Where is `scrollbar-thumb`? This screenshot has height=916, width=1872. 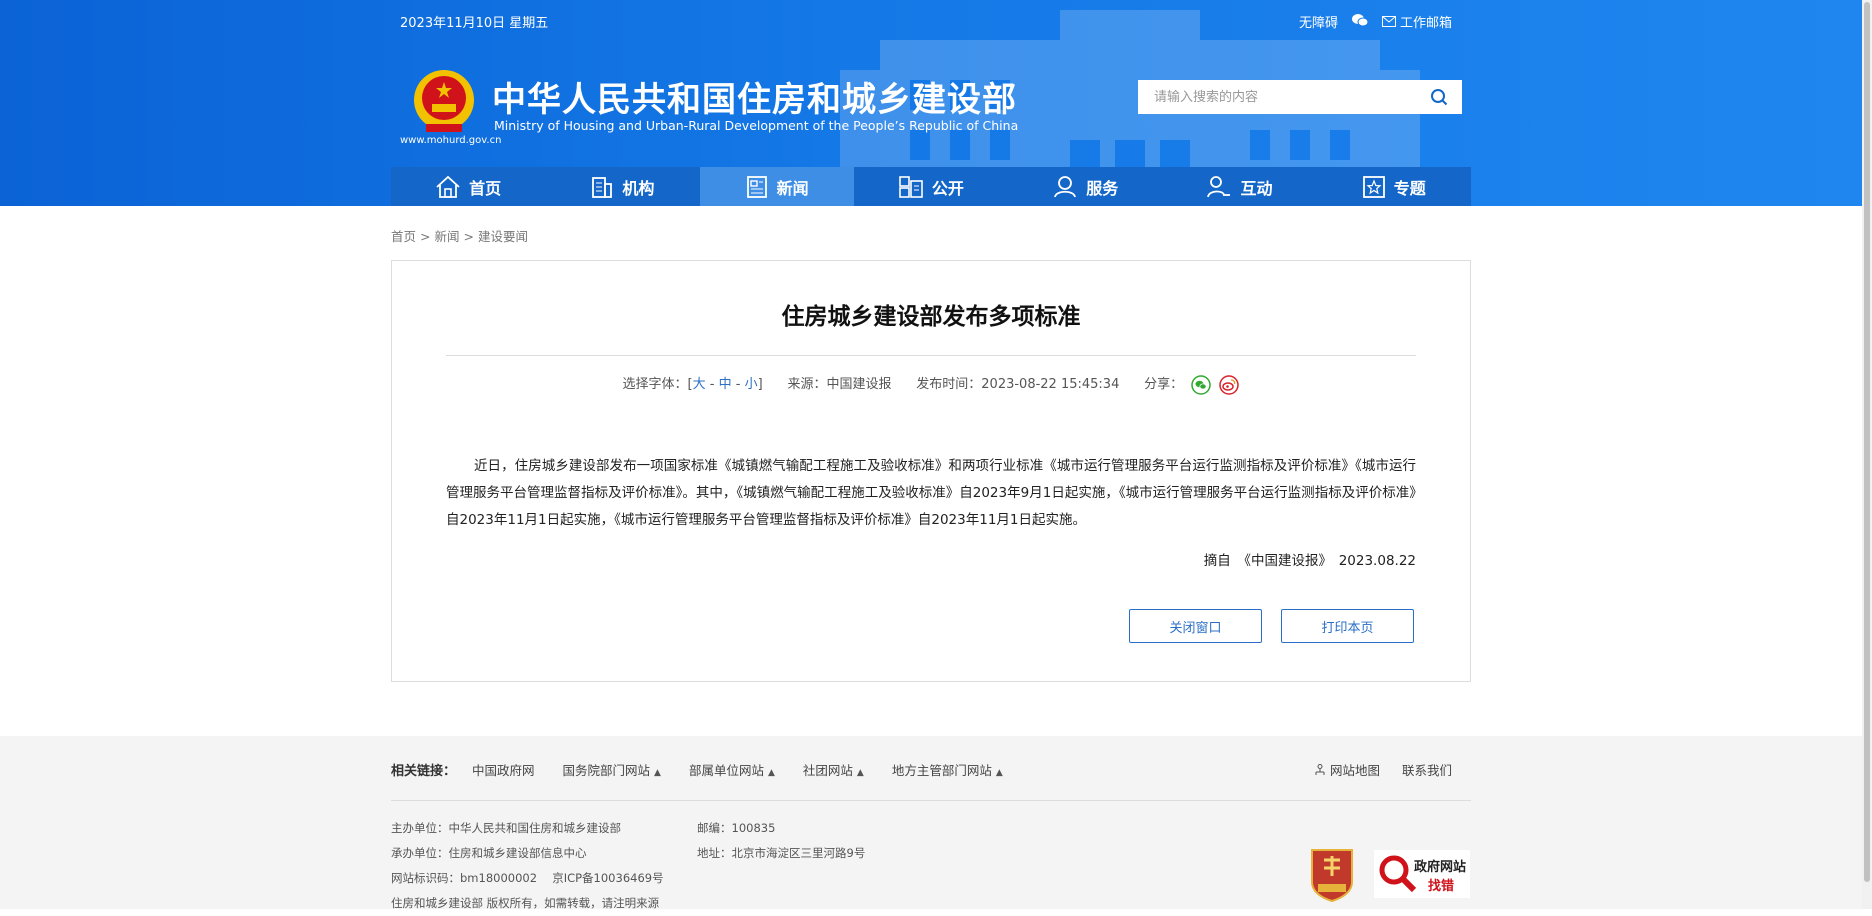 scrollbar-thumb is located at coordinates (1867, 442).